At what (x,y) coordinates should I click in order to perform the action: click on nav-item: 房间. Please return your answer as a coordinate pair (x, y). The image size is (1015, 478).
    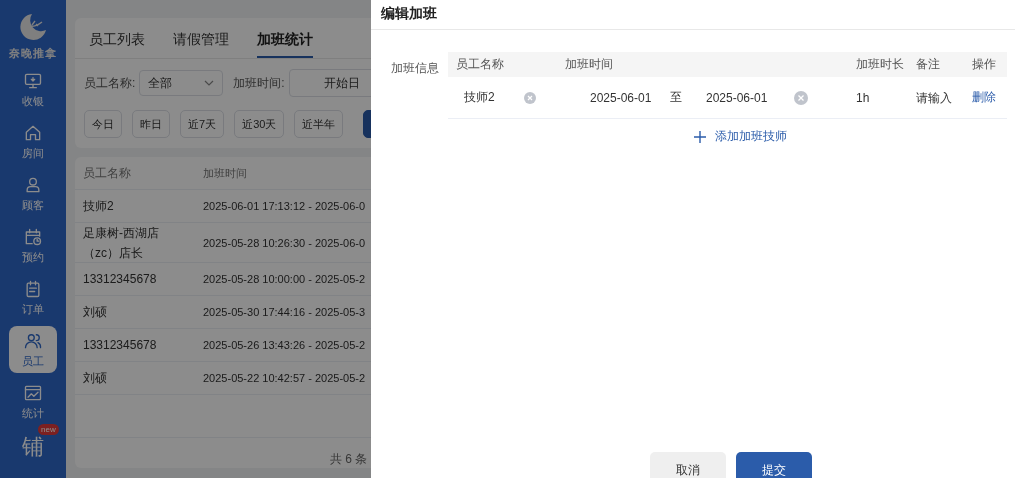
    Looking at the image, I should click on (33, 141).